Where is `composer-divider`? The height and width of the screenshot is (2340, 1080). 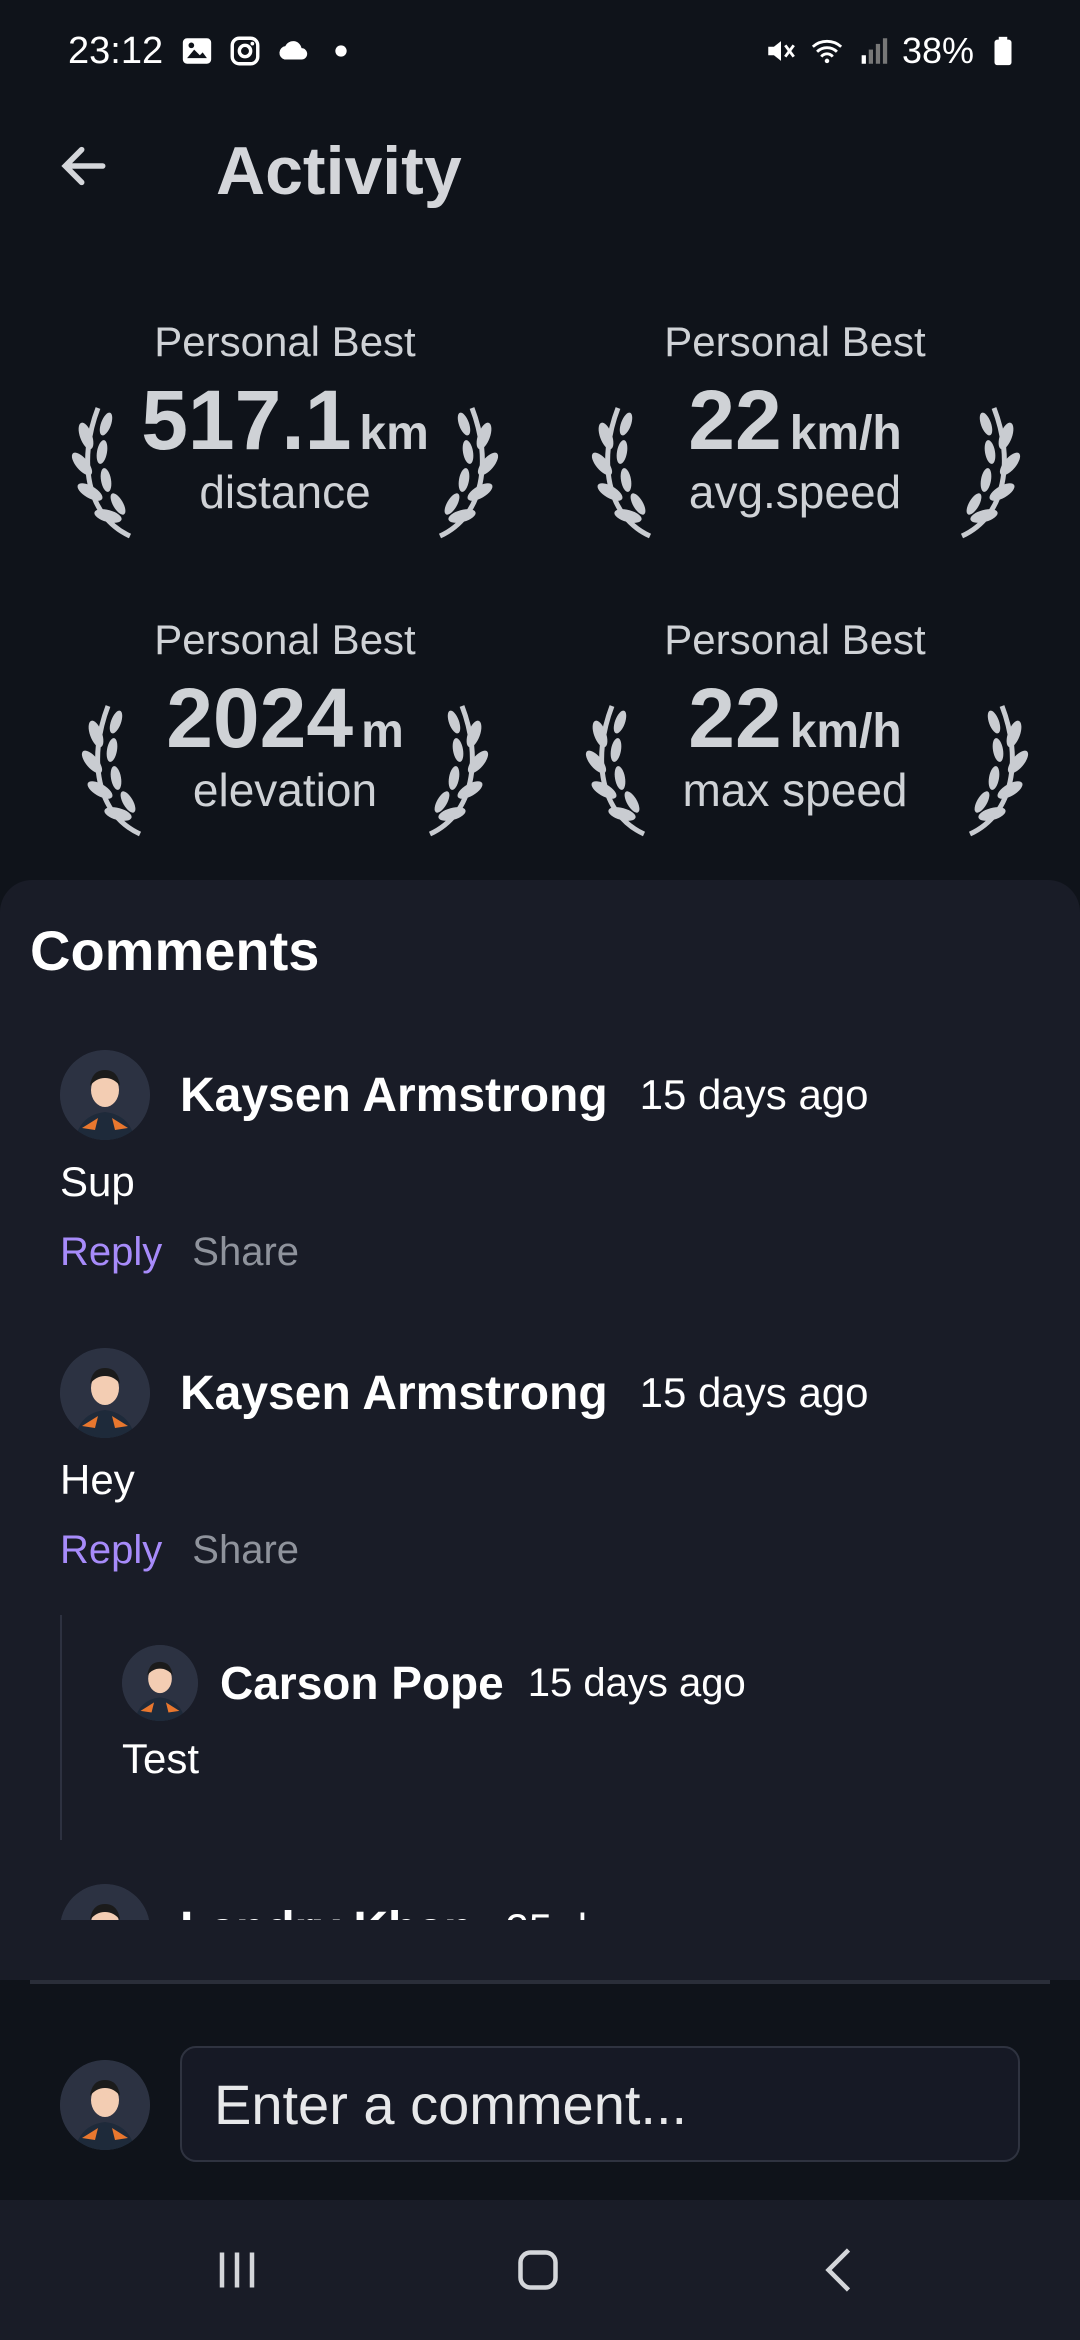 composer-divider is located at coordinates (540, 1982).